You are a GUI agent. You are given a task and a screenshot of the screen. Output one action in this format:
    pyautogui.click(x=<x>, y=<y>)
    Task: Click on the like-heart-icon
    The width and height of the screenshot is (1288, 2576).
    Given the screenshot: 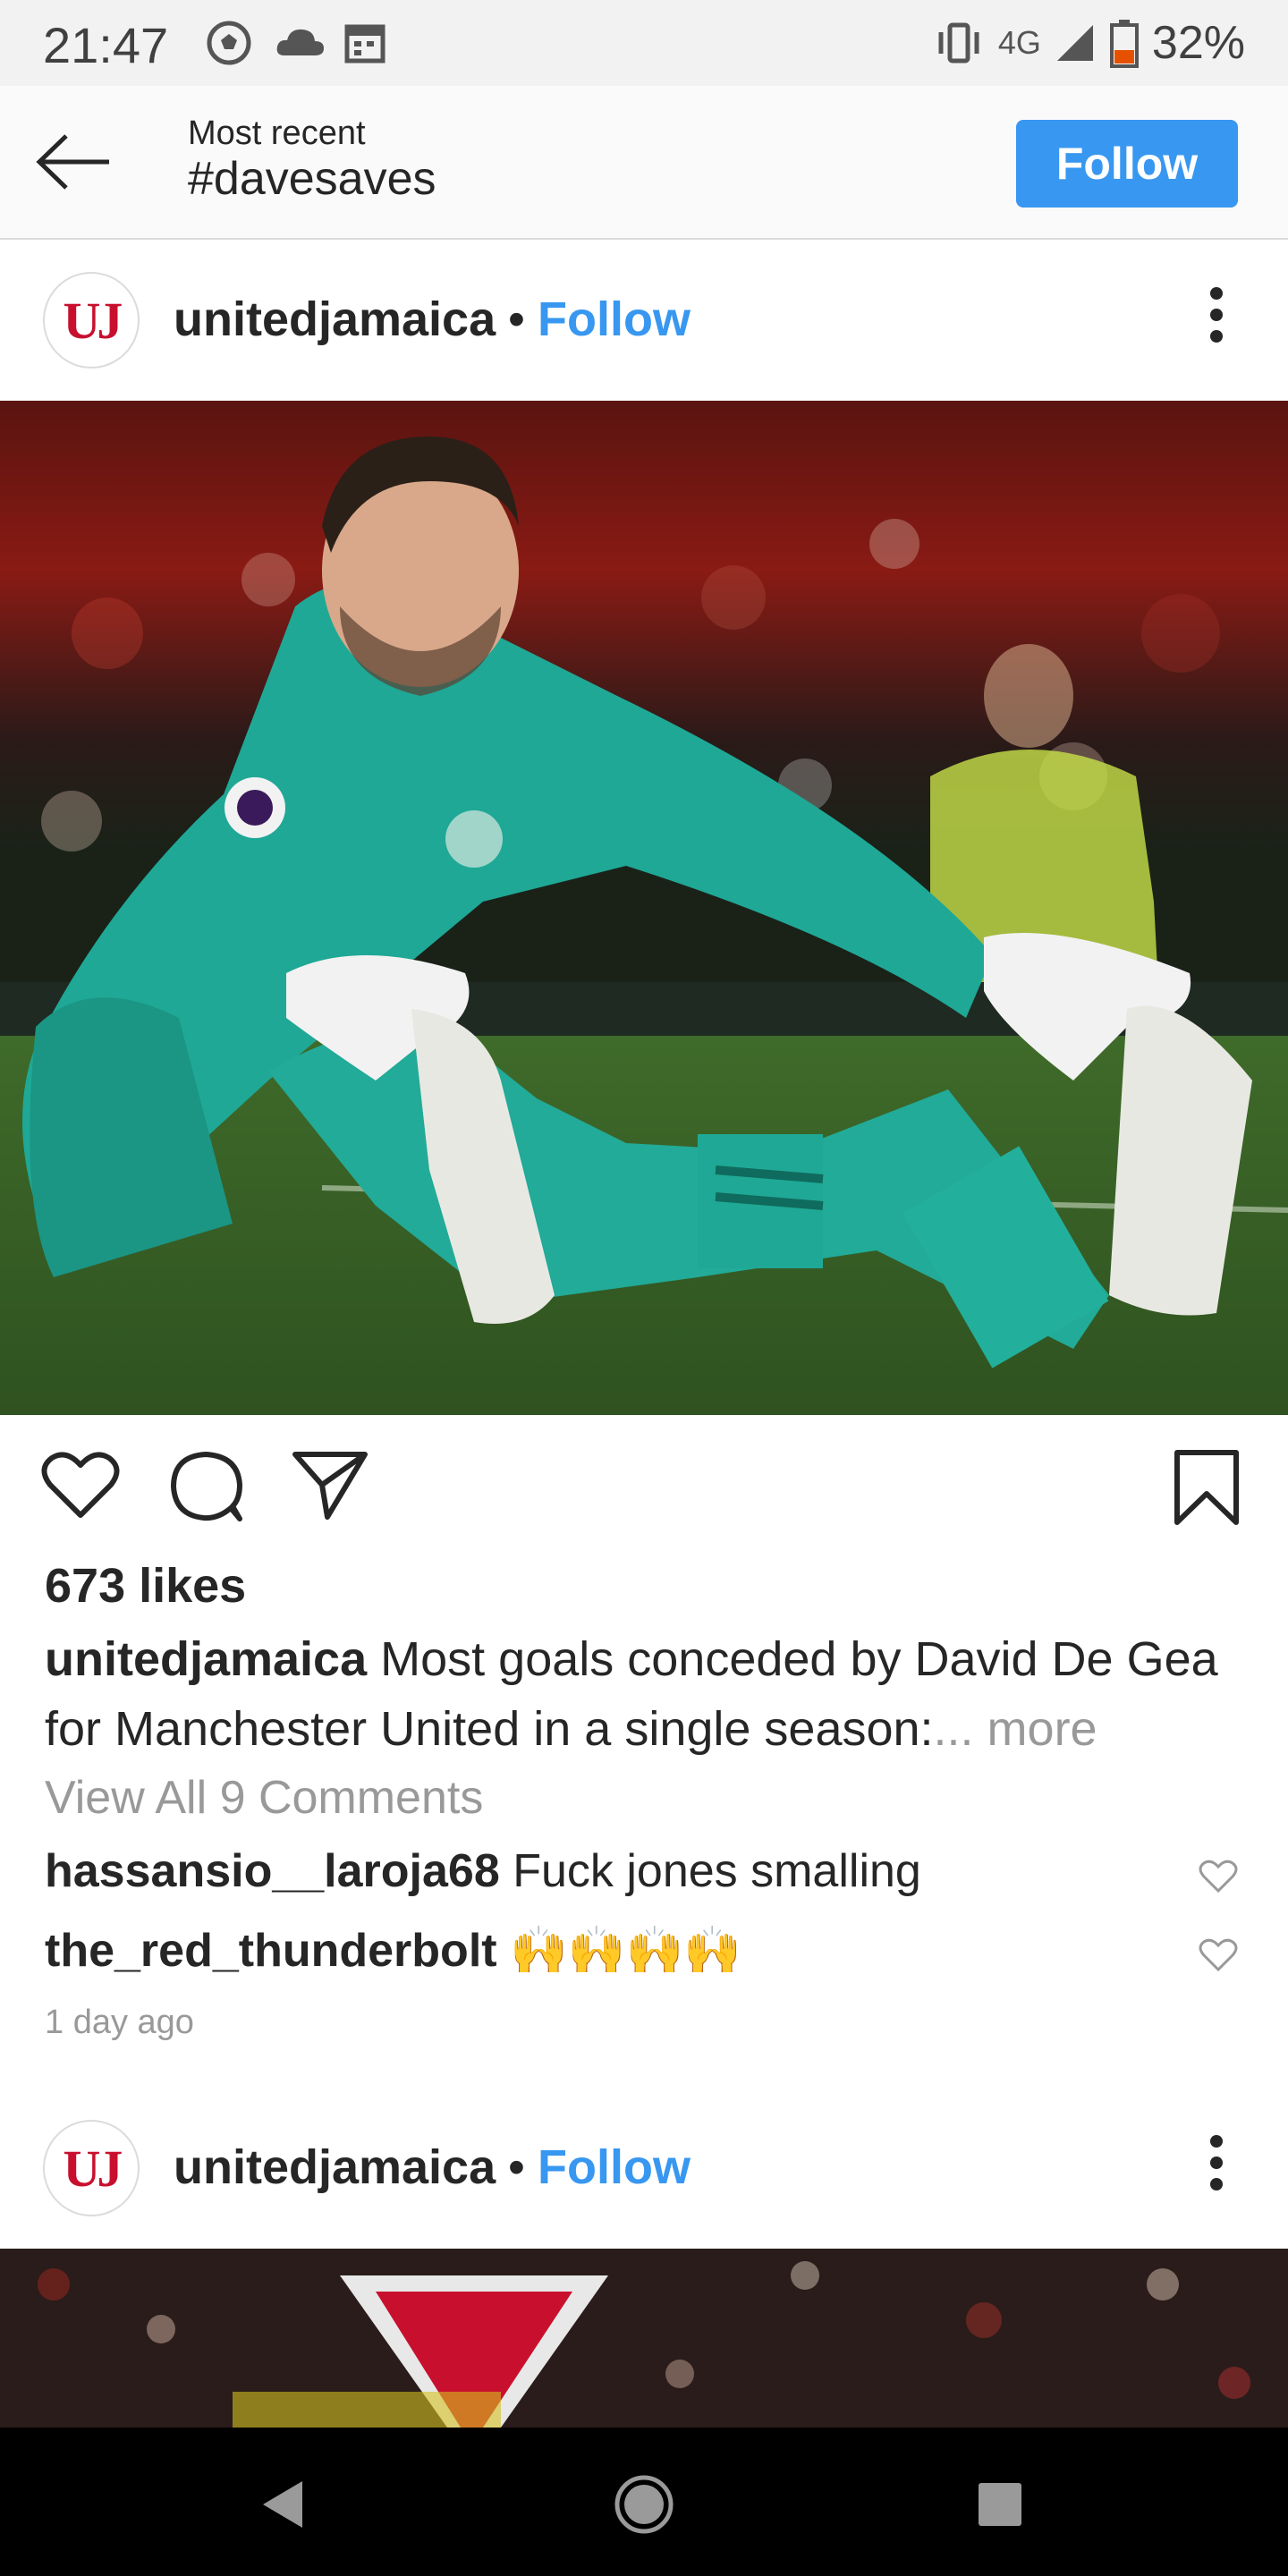 What is the action you would take?
    pyautogui.click(x=80, y=1485)
    